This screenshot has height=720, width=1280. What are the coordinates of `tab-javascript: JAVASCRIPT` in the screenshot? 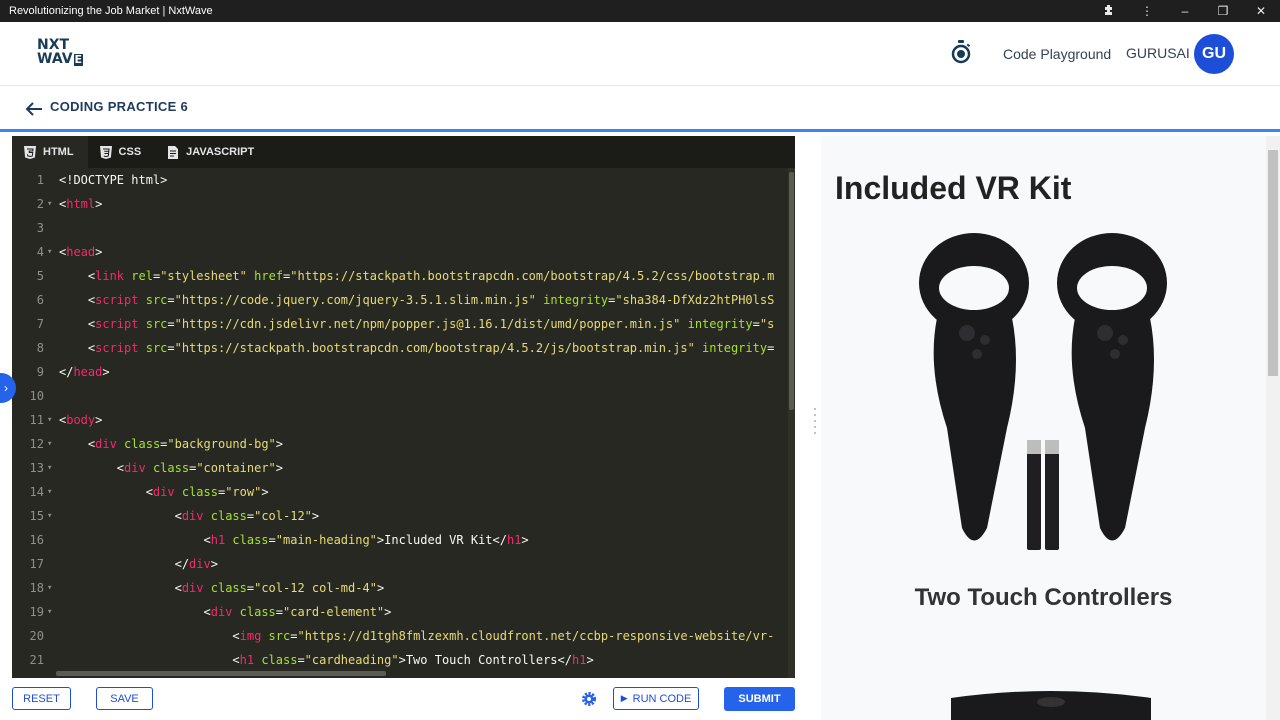 It's located at (211, 152).